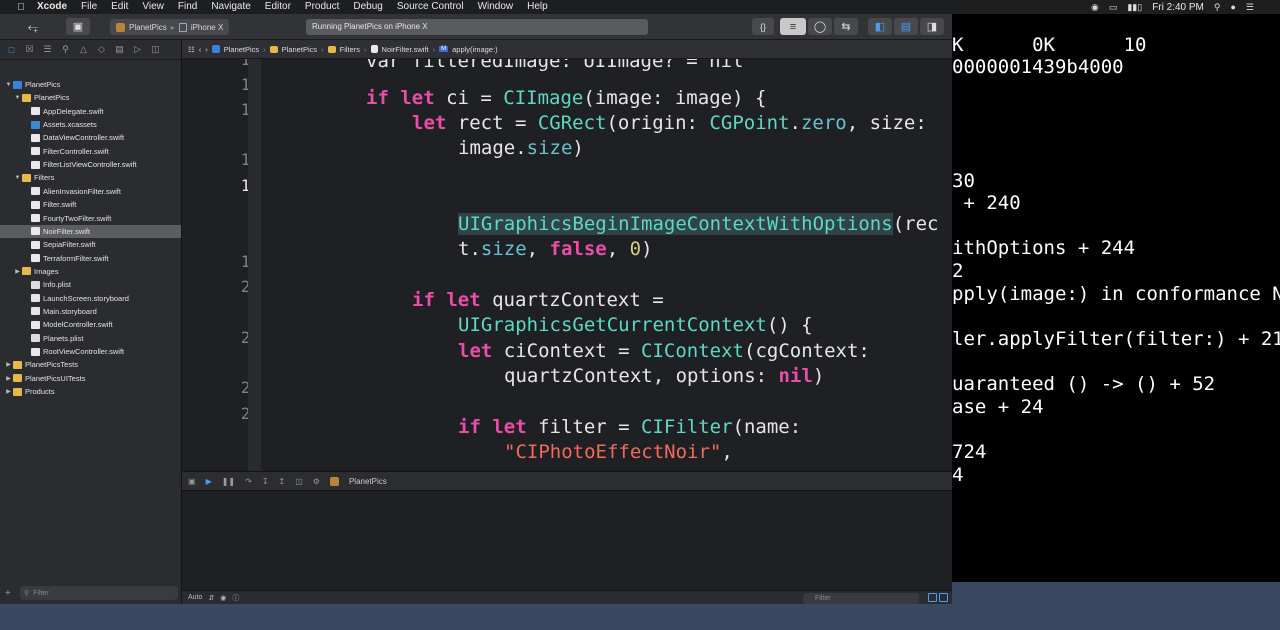 The image size is (1280, 630). What do you see at coordinates (322, 49) in the screenshot?
I see `chevron-right-icon: ›` at bounding box center [322, 49].